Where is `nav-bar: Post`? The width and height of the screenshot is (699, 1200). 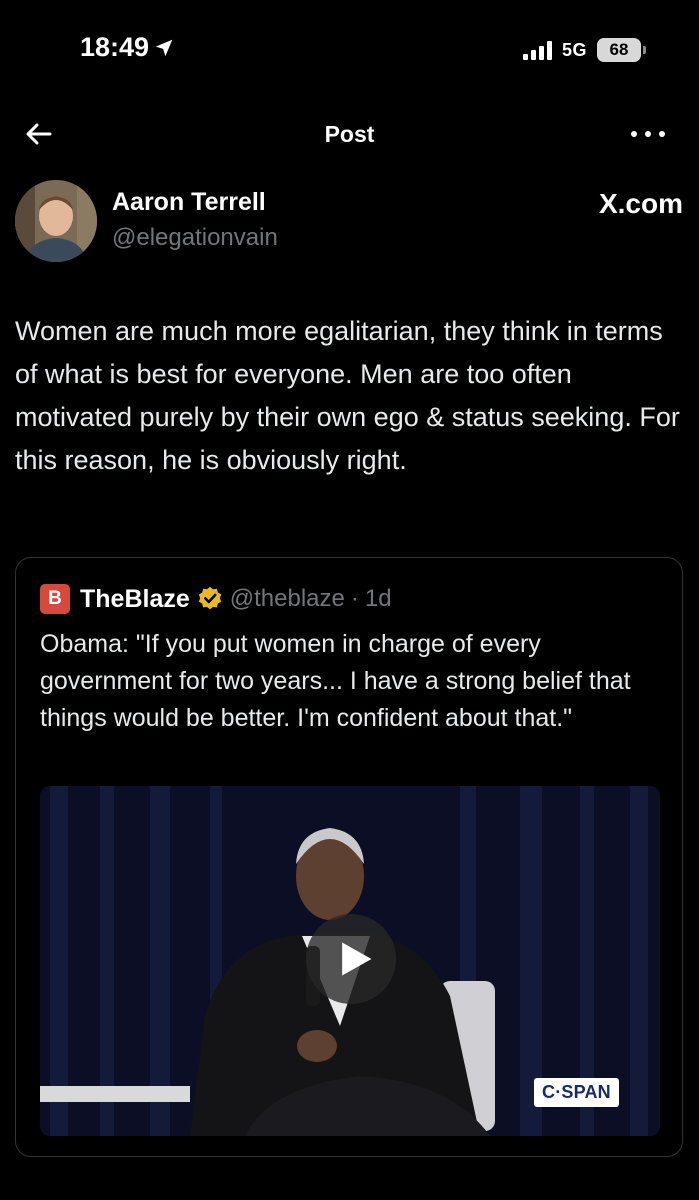 nav-bar: Post is located at coordinates (349, 135).